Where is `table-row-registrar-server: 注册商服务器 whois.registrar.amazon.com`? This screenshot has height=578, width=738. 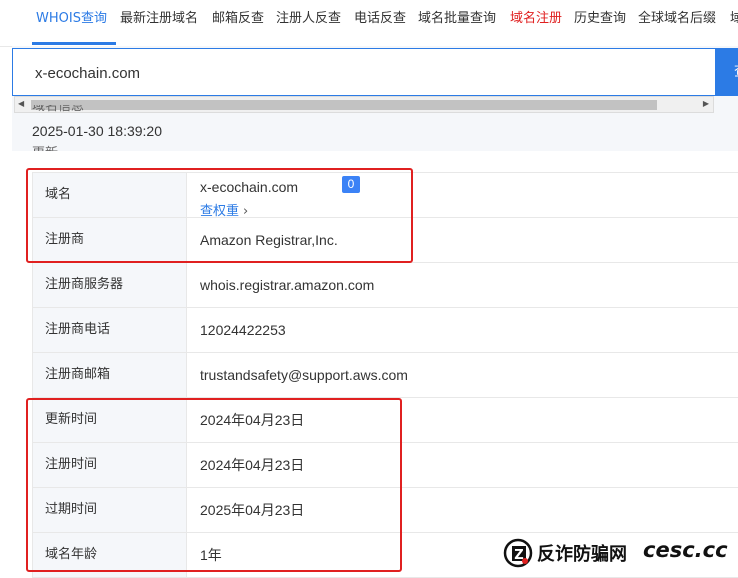 table-row-registrar-server: 注册商服务器 whois.registrar.amazon.com is located at coordinates (385, 285).